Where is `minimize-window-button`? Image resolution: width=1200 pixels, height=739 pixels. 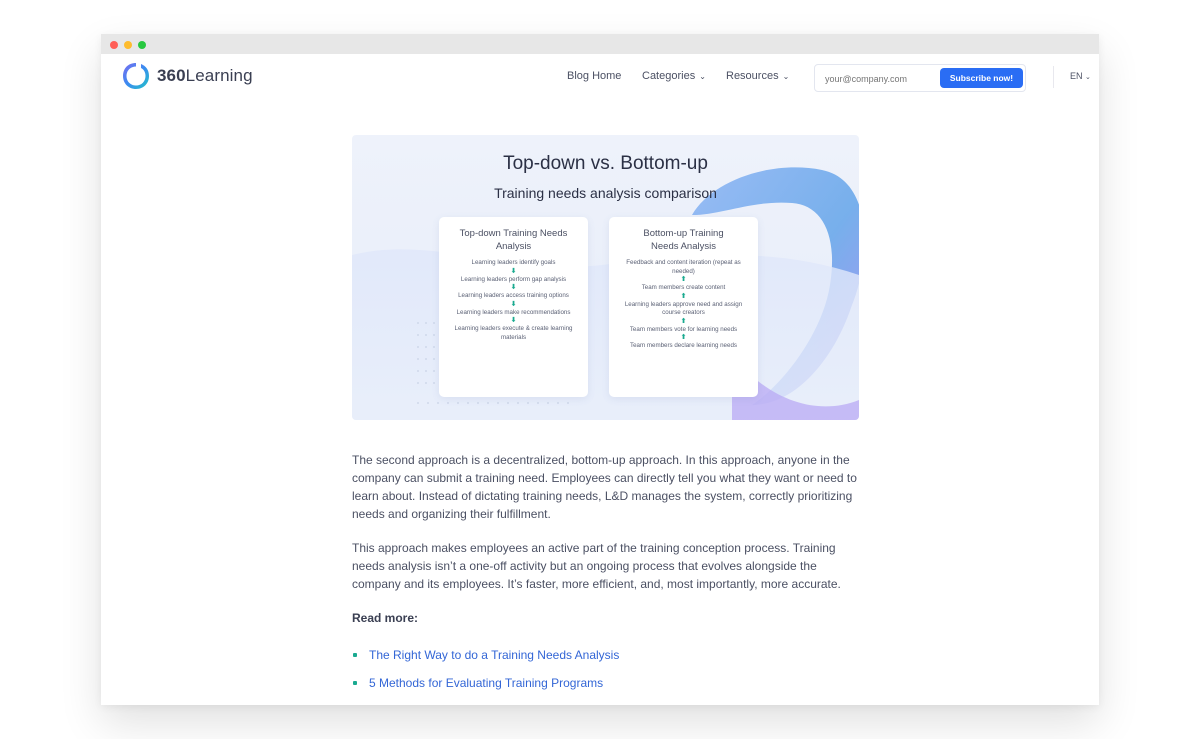
minimize-window-button is located at coordinates (128, 45).